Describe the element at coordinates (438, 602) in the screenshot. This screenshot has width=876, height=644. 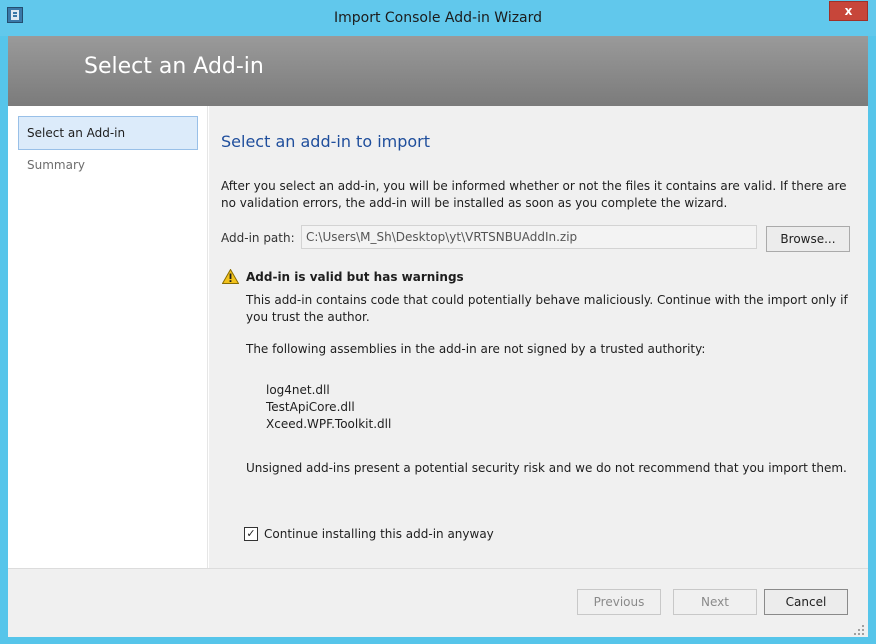
I see `wizard-footer: Previous Next Cancel` at that location.